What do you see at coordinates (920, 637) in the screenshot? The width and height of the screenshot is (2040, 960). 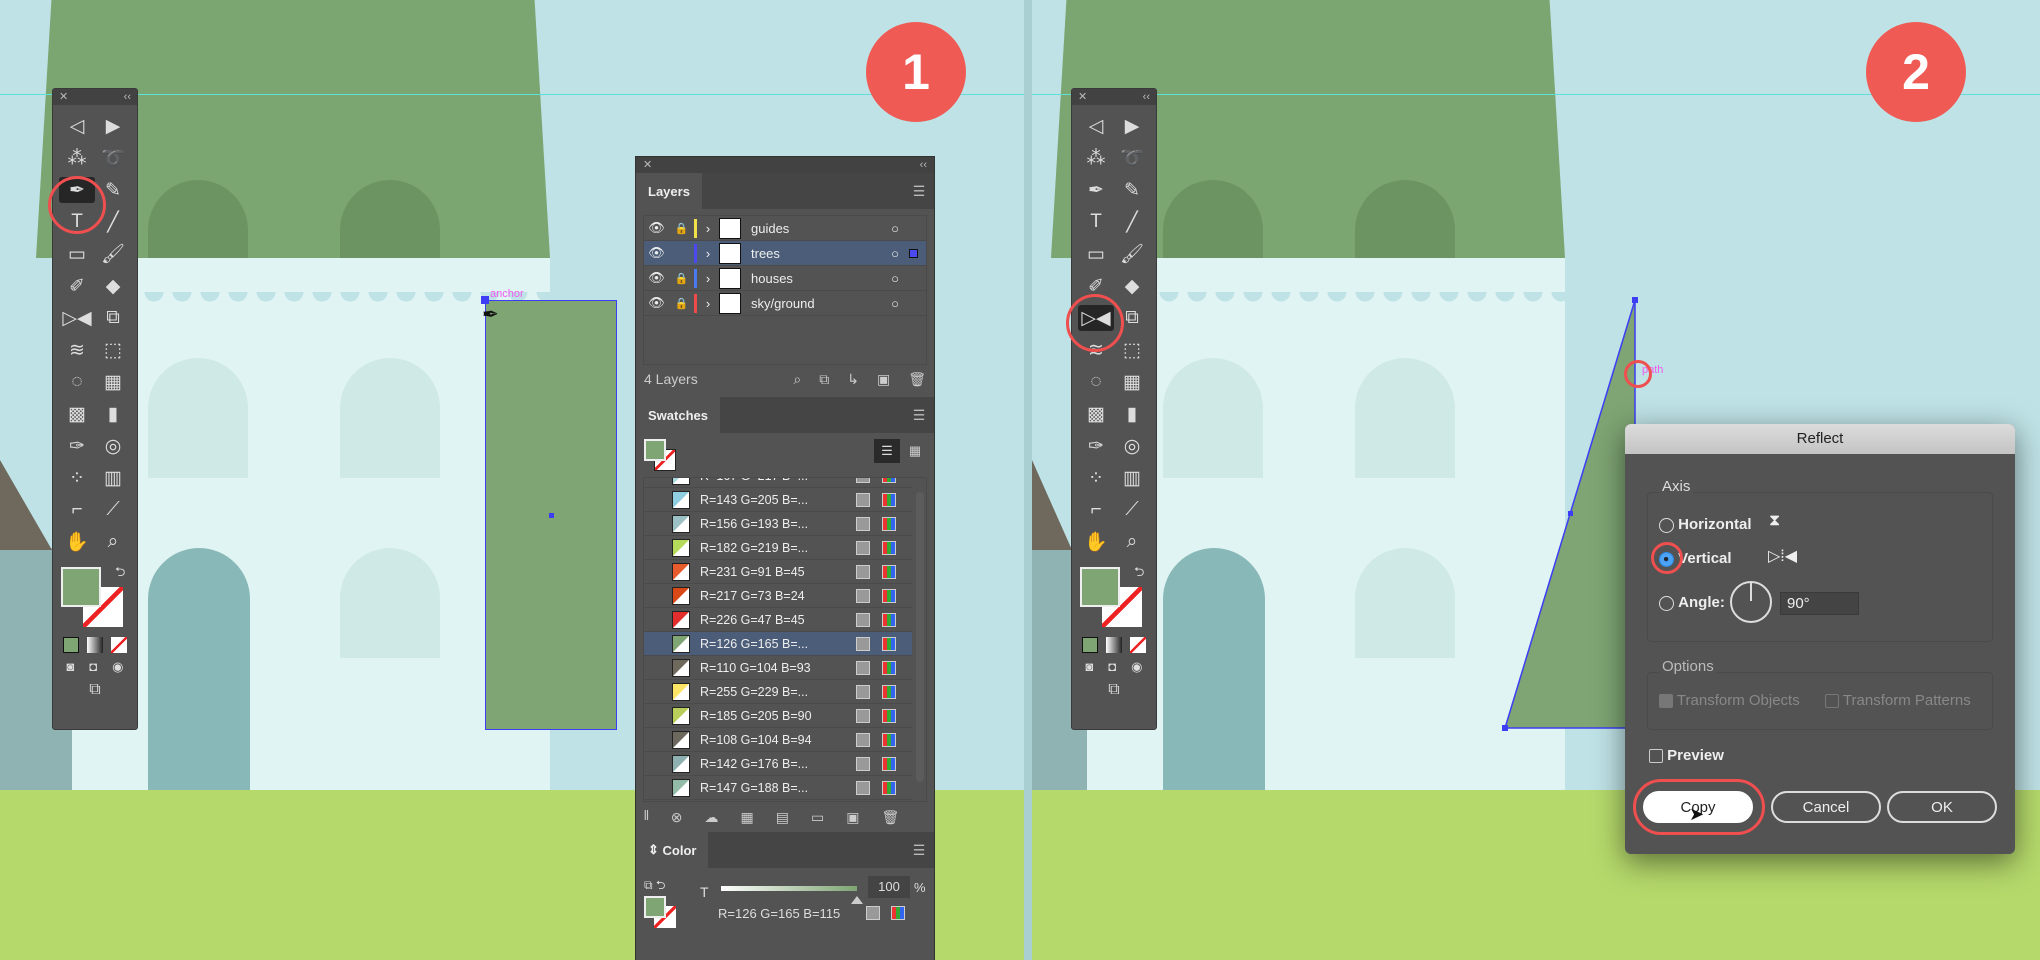 I see `scrollbar` at bounding box center [920, 637].